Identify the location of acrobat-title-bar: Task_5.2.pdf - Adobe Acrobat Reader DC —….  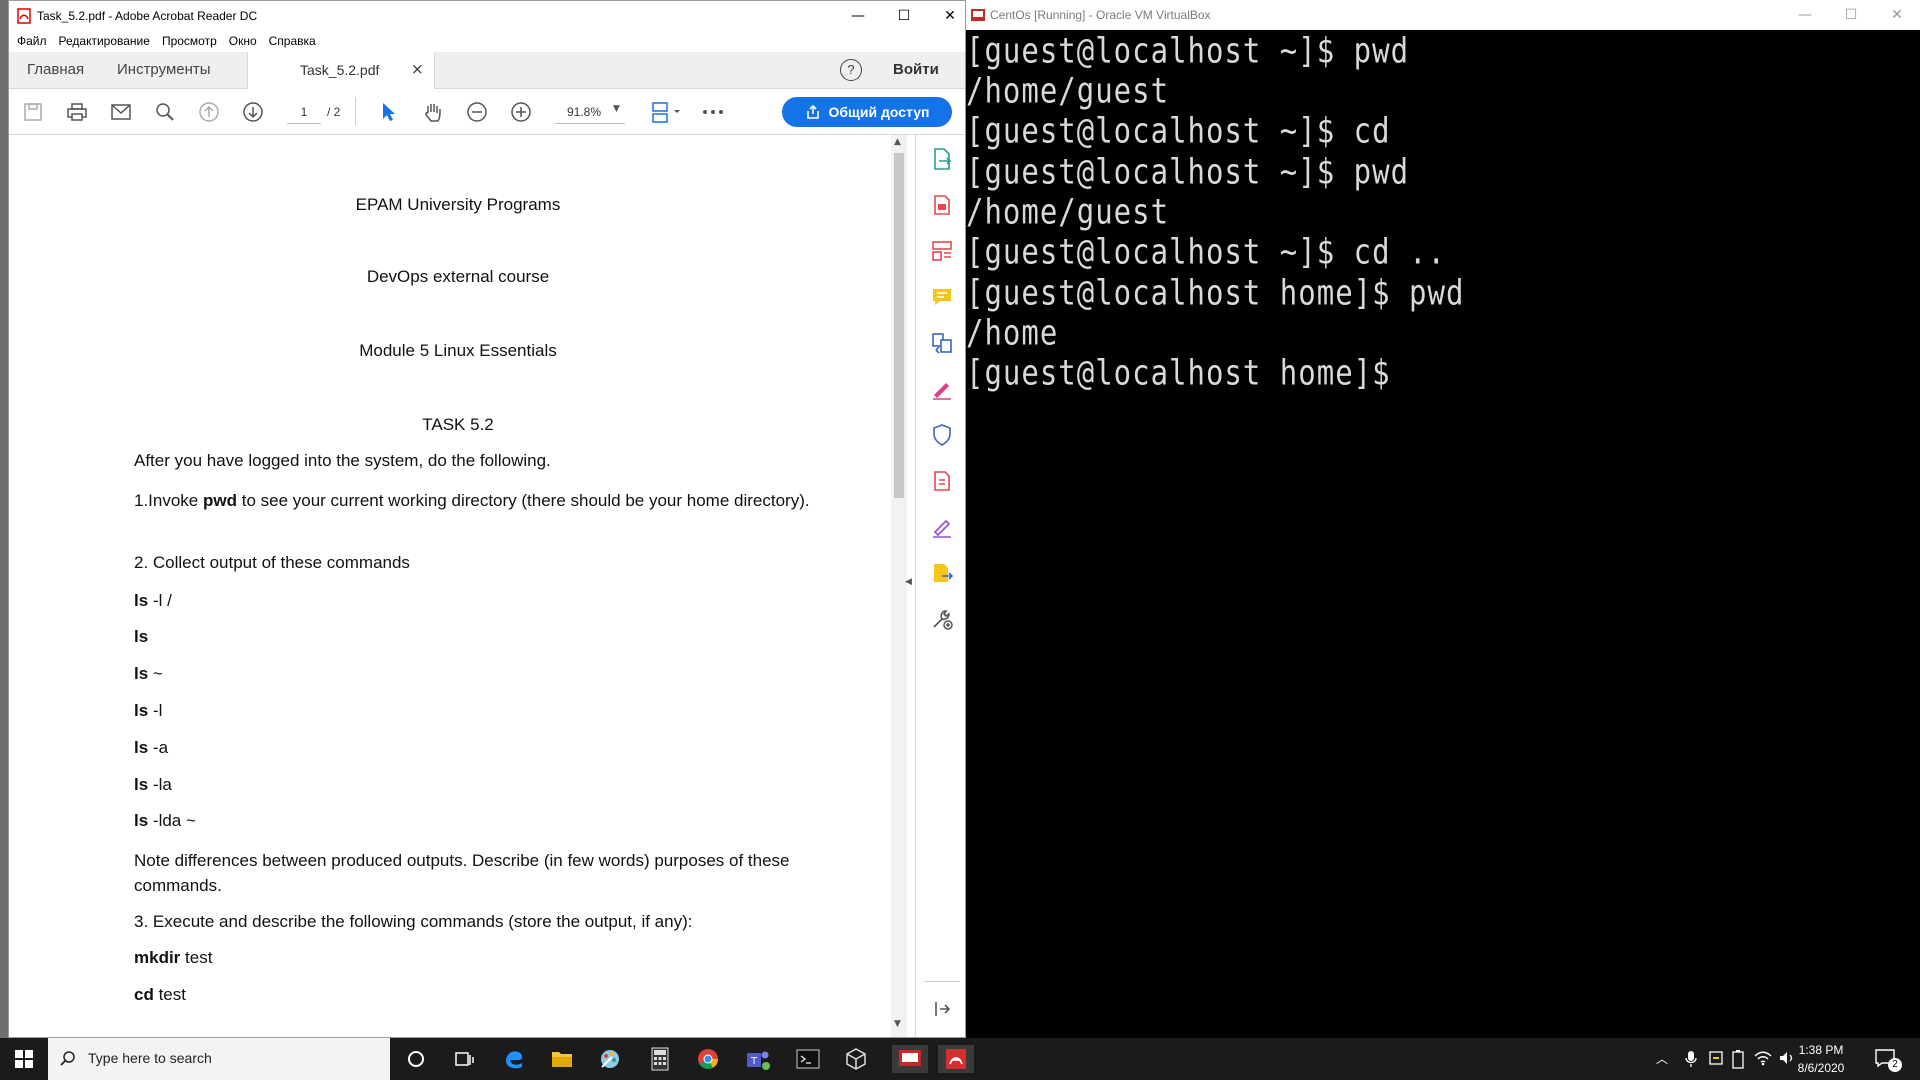
(487, 16).